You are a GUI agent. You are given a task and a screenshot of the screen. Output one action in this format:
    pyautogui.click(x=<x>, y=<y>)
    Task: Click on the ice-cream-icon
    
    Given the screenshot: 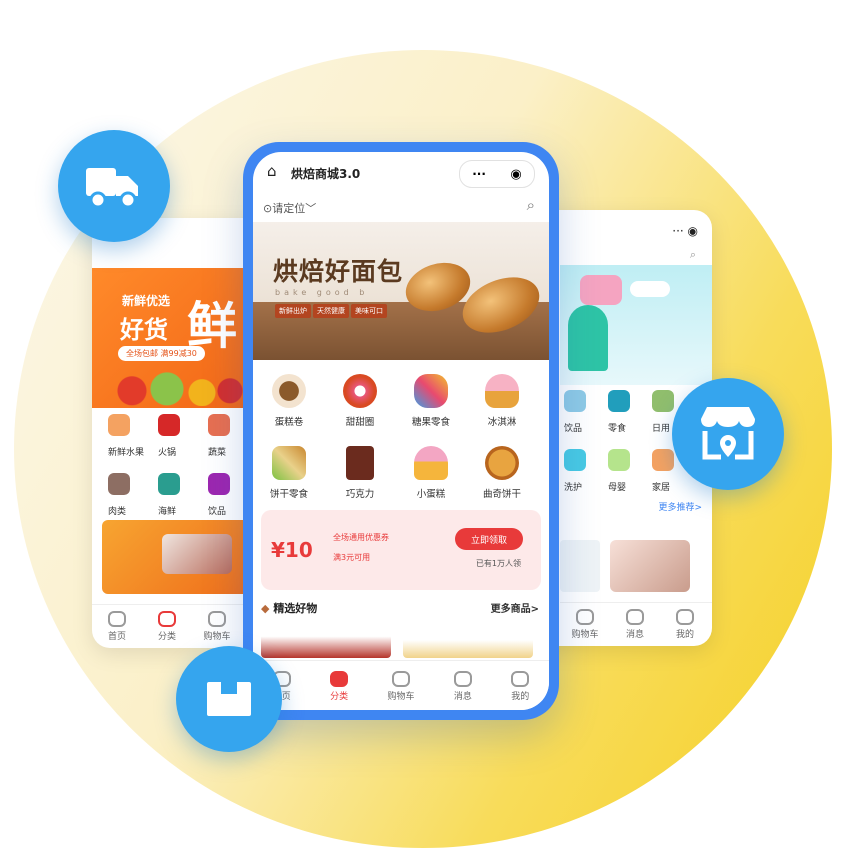 What is the action you would take?
    pyautogui.click(x=502, y=391)
    